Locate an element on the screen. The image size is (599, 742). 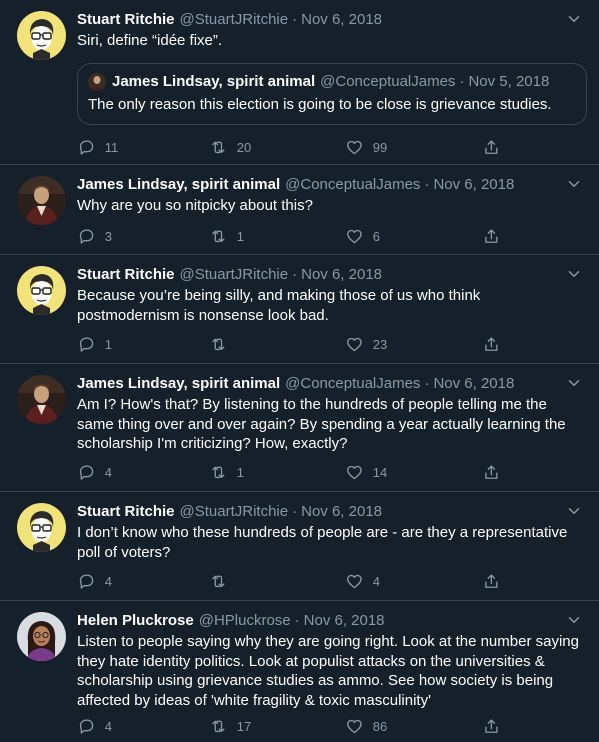
like-button: 4 is located at coordinates (362, 581).